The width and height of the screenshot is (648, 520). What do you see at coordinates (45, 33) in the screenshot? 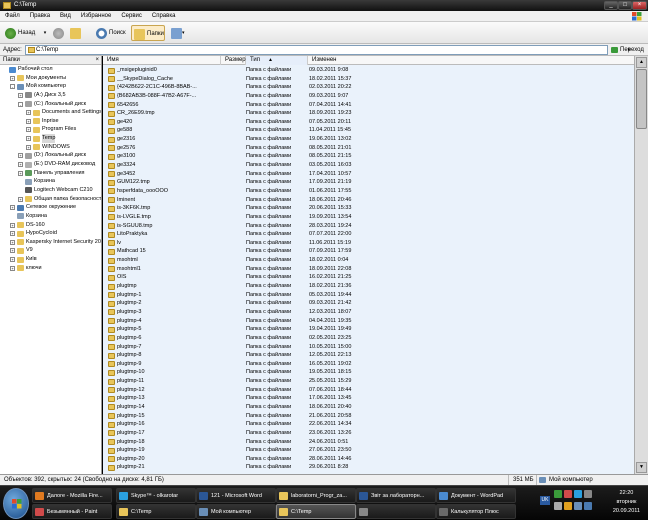
I see `back-dropdown: ▾` at bounding box center [45, 33].